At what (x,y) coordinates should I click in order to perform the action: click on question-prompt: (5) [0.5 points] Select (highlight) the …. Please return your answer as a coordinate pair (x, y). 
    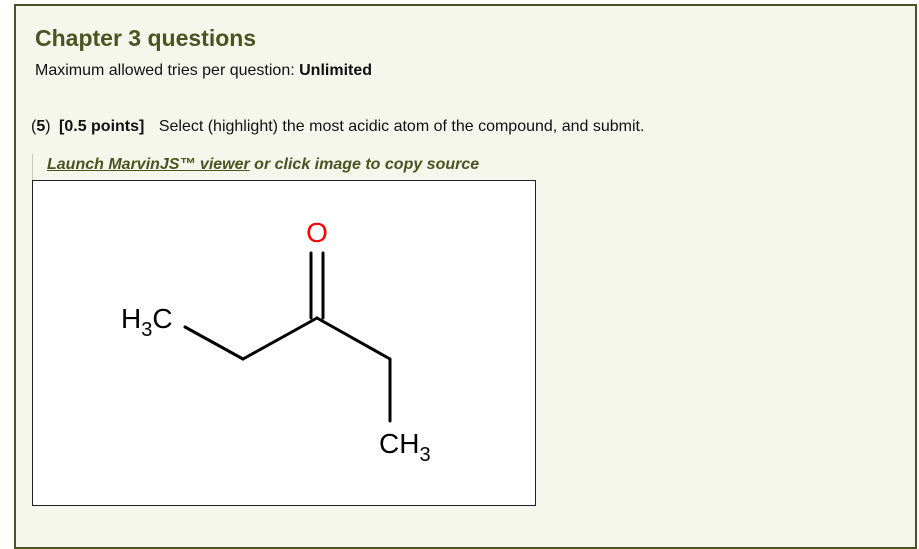
    Looking at the image, I should click on (337, 127).